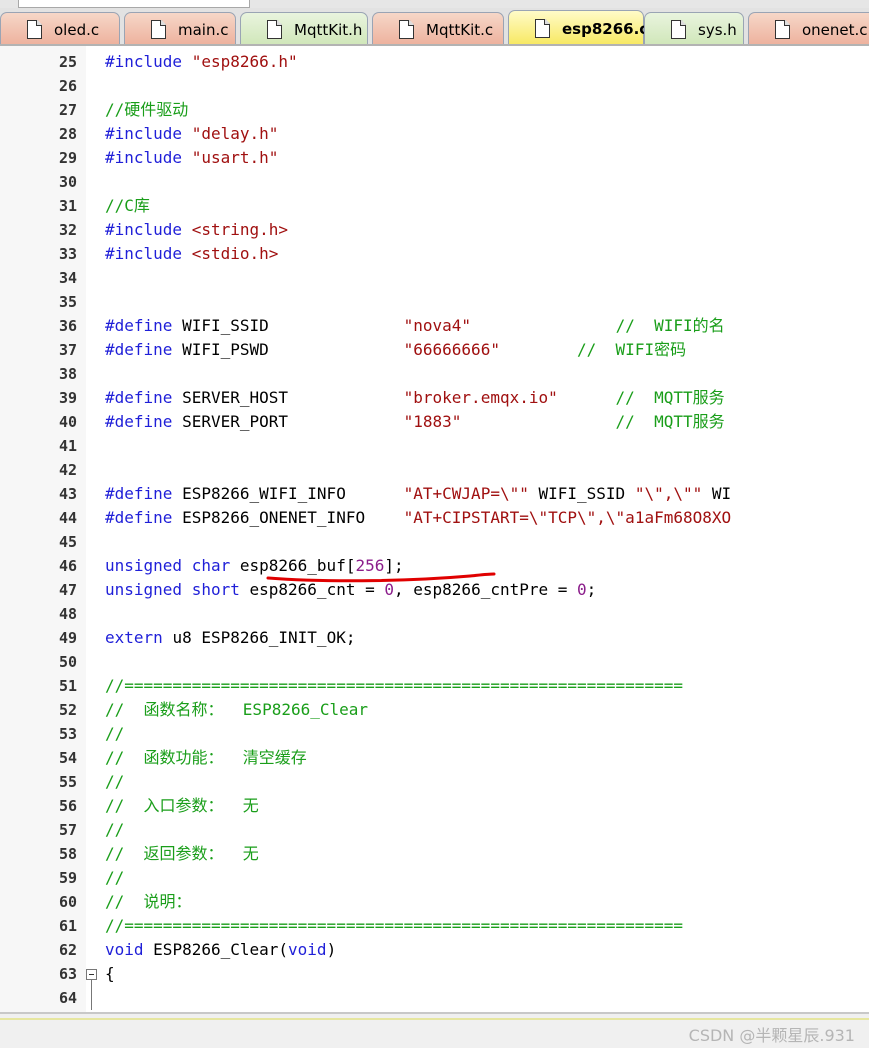 The image size is (869, 1048). What do you see at coordinates (67, 206) in the screenshot?
I see `line-number: 31` at bounding box center [67, 206].